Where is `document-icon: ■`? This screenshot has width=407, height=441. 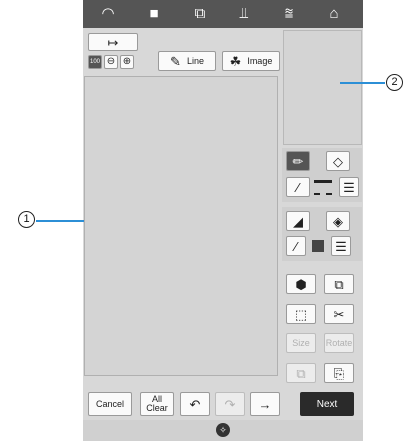
document-icon: ■ is located at coordinates (154, 14).